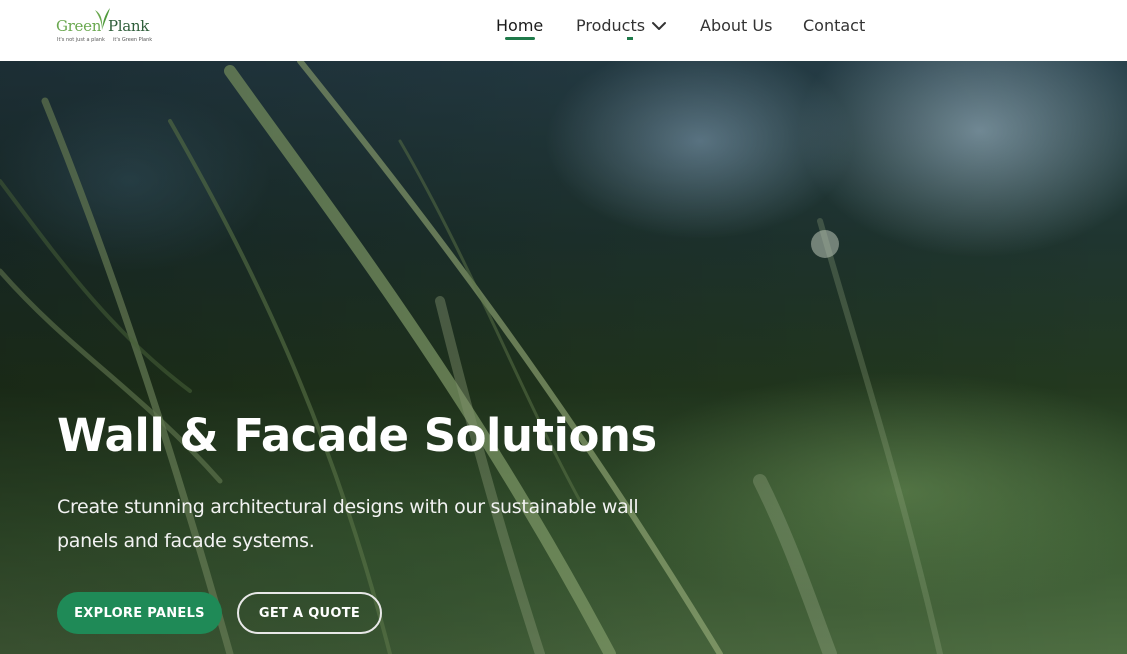  What do you see at coordinates (630, 38) in the screenshot?
I see `products-indicator` at bounding box center [630, 38].